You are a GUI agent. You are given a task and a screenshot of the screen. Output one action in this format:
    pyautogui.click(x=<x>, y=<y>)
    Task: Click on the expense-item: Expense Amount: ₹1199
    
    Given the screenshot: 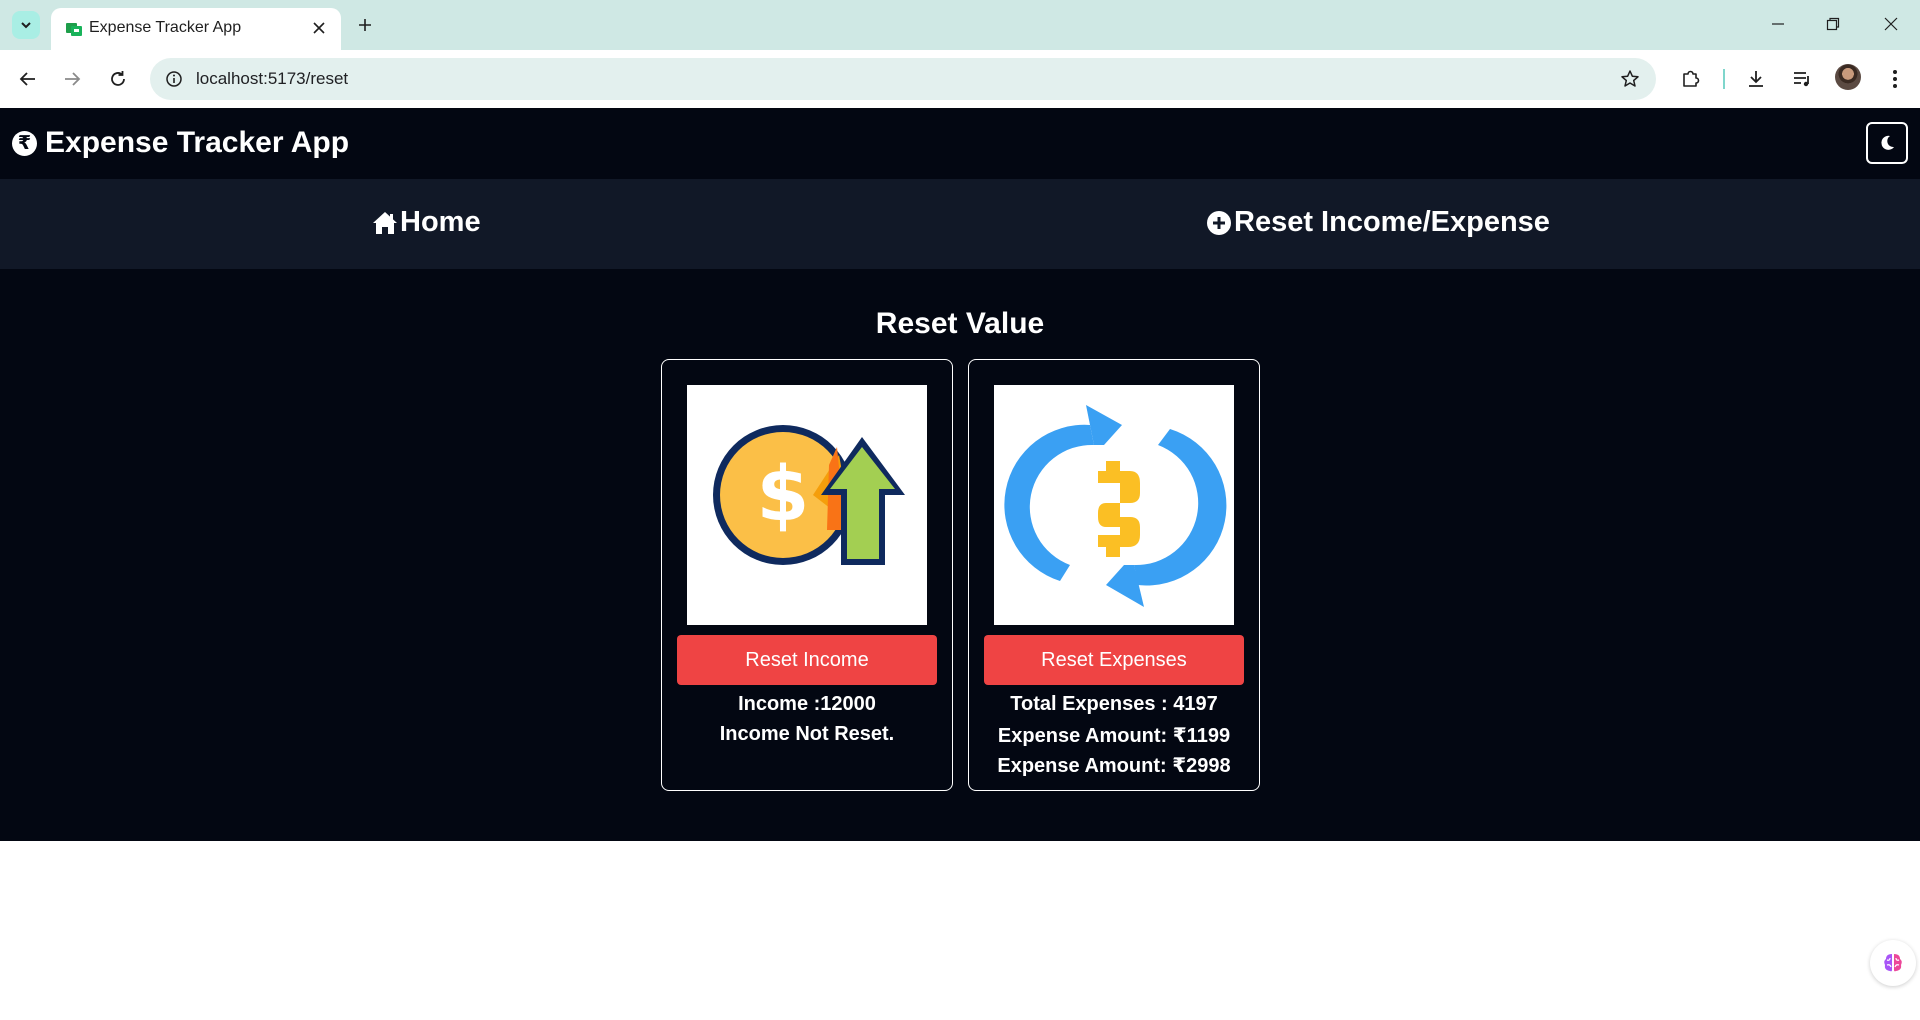 What is the action you would take?
    pyautogui.click(x=1114, y=736)
    